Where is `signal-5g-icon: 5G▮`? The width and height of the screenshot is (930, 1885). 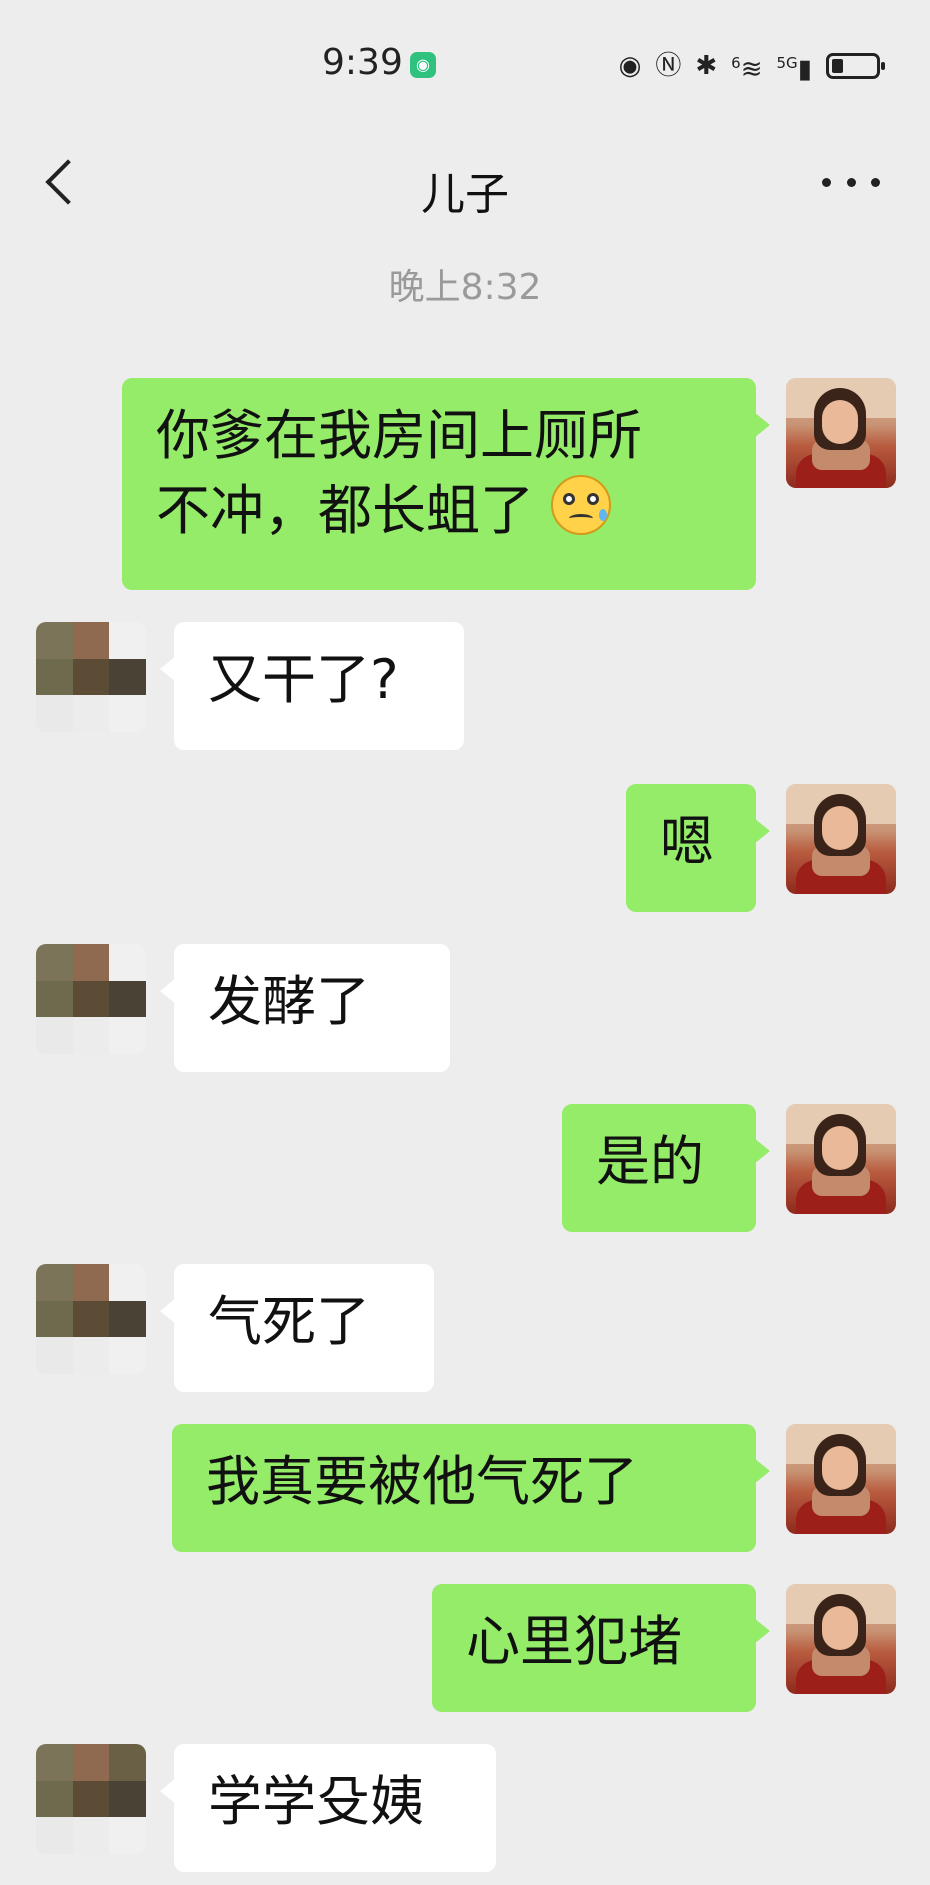
signal-5g-icon: 5G▮ is located at coordinates (794, 69).